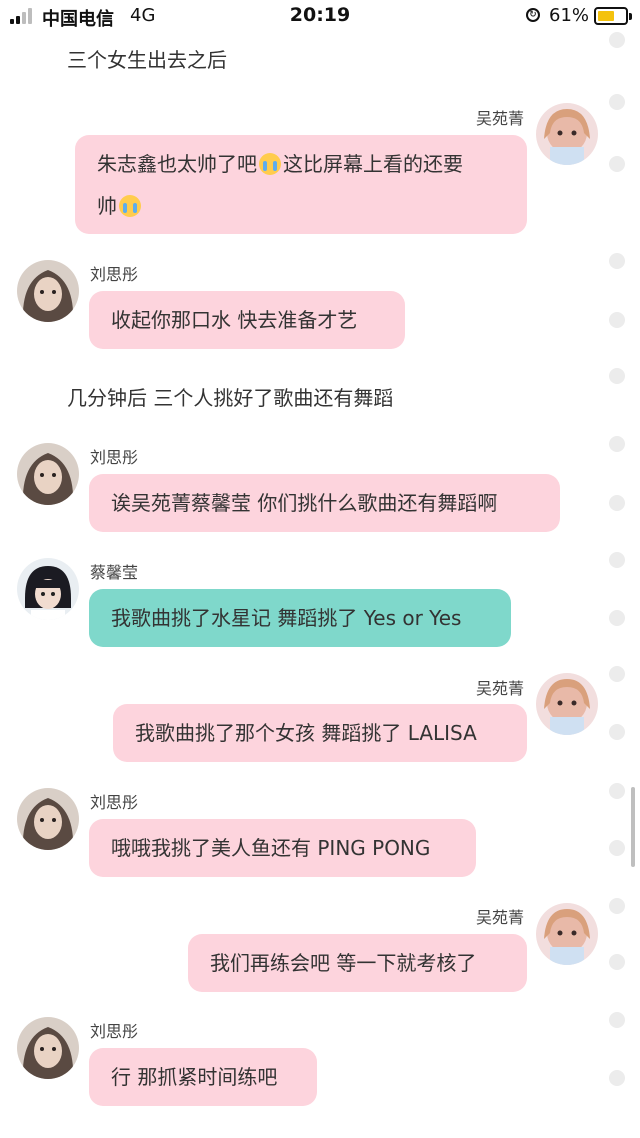 Image resolution: width=640 pixels, height=1138 pixels. I want to click on message-bubble: 朱志鑫也太帅了吧 这比屏幕上看的还要 帅, so click(301, 184).